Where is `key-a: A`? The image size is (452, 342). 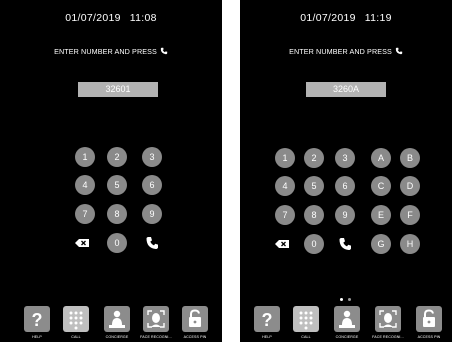
key-a: A is located at coordinates (381, 158).